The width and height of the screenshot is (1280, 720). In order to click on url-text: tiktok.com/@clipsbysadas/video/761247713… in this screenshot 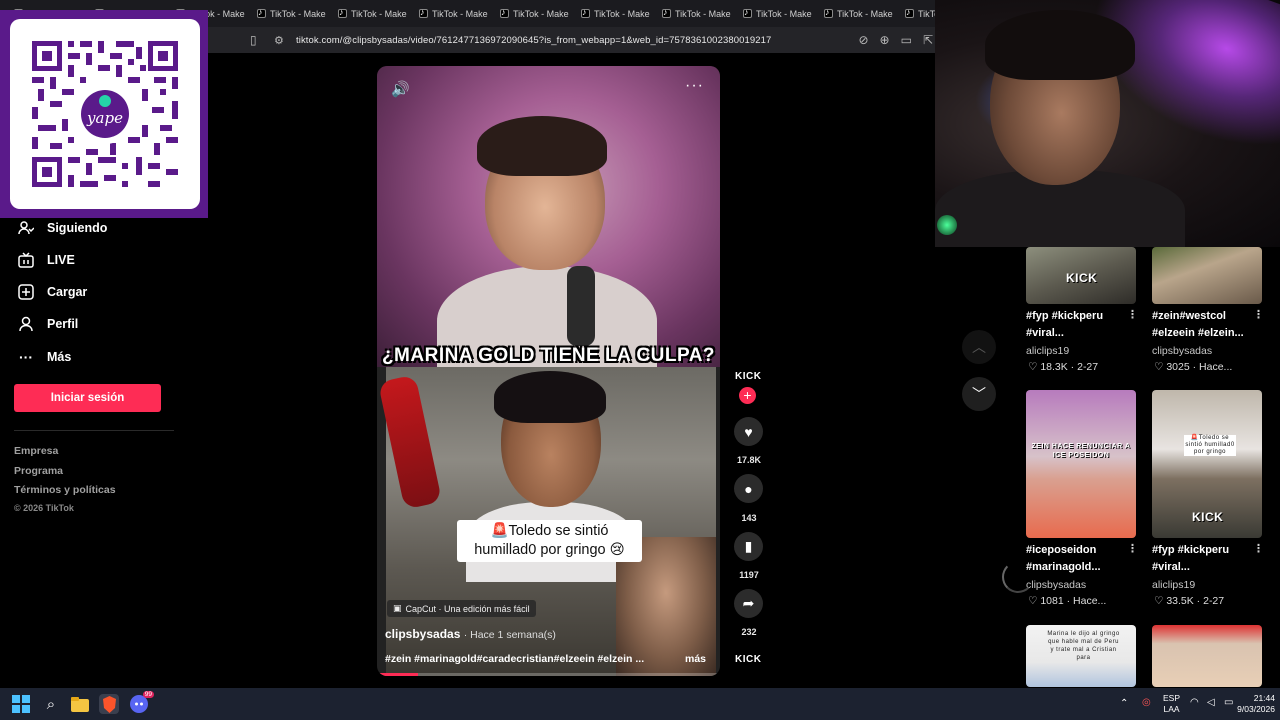, I will do `click(533, 40)`.